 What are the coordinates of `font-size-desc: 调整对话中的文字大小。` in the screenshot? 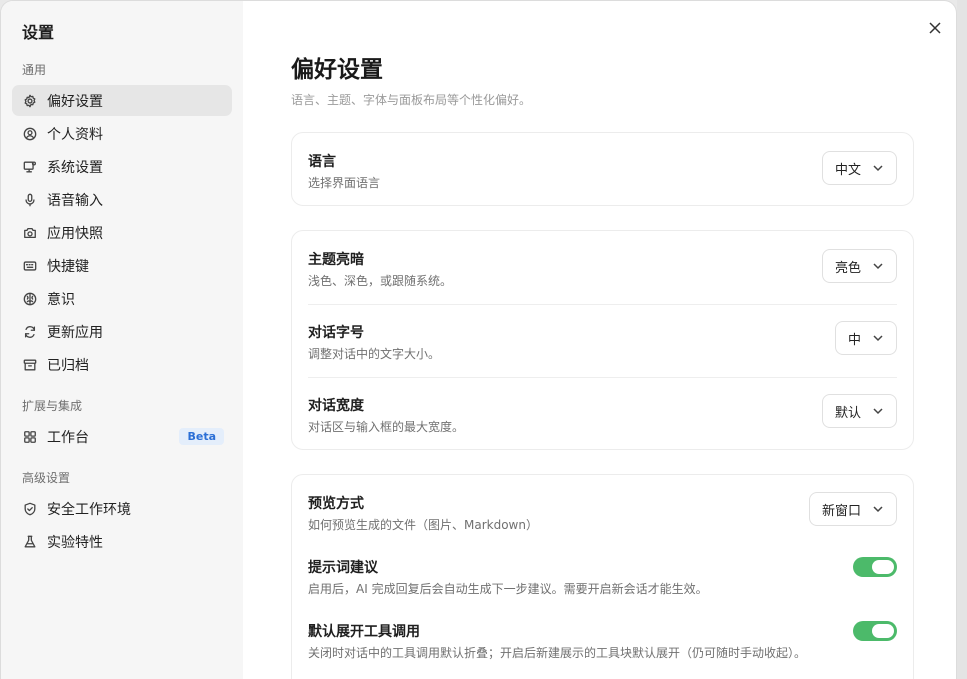 It's located at (374, 354).